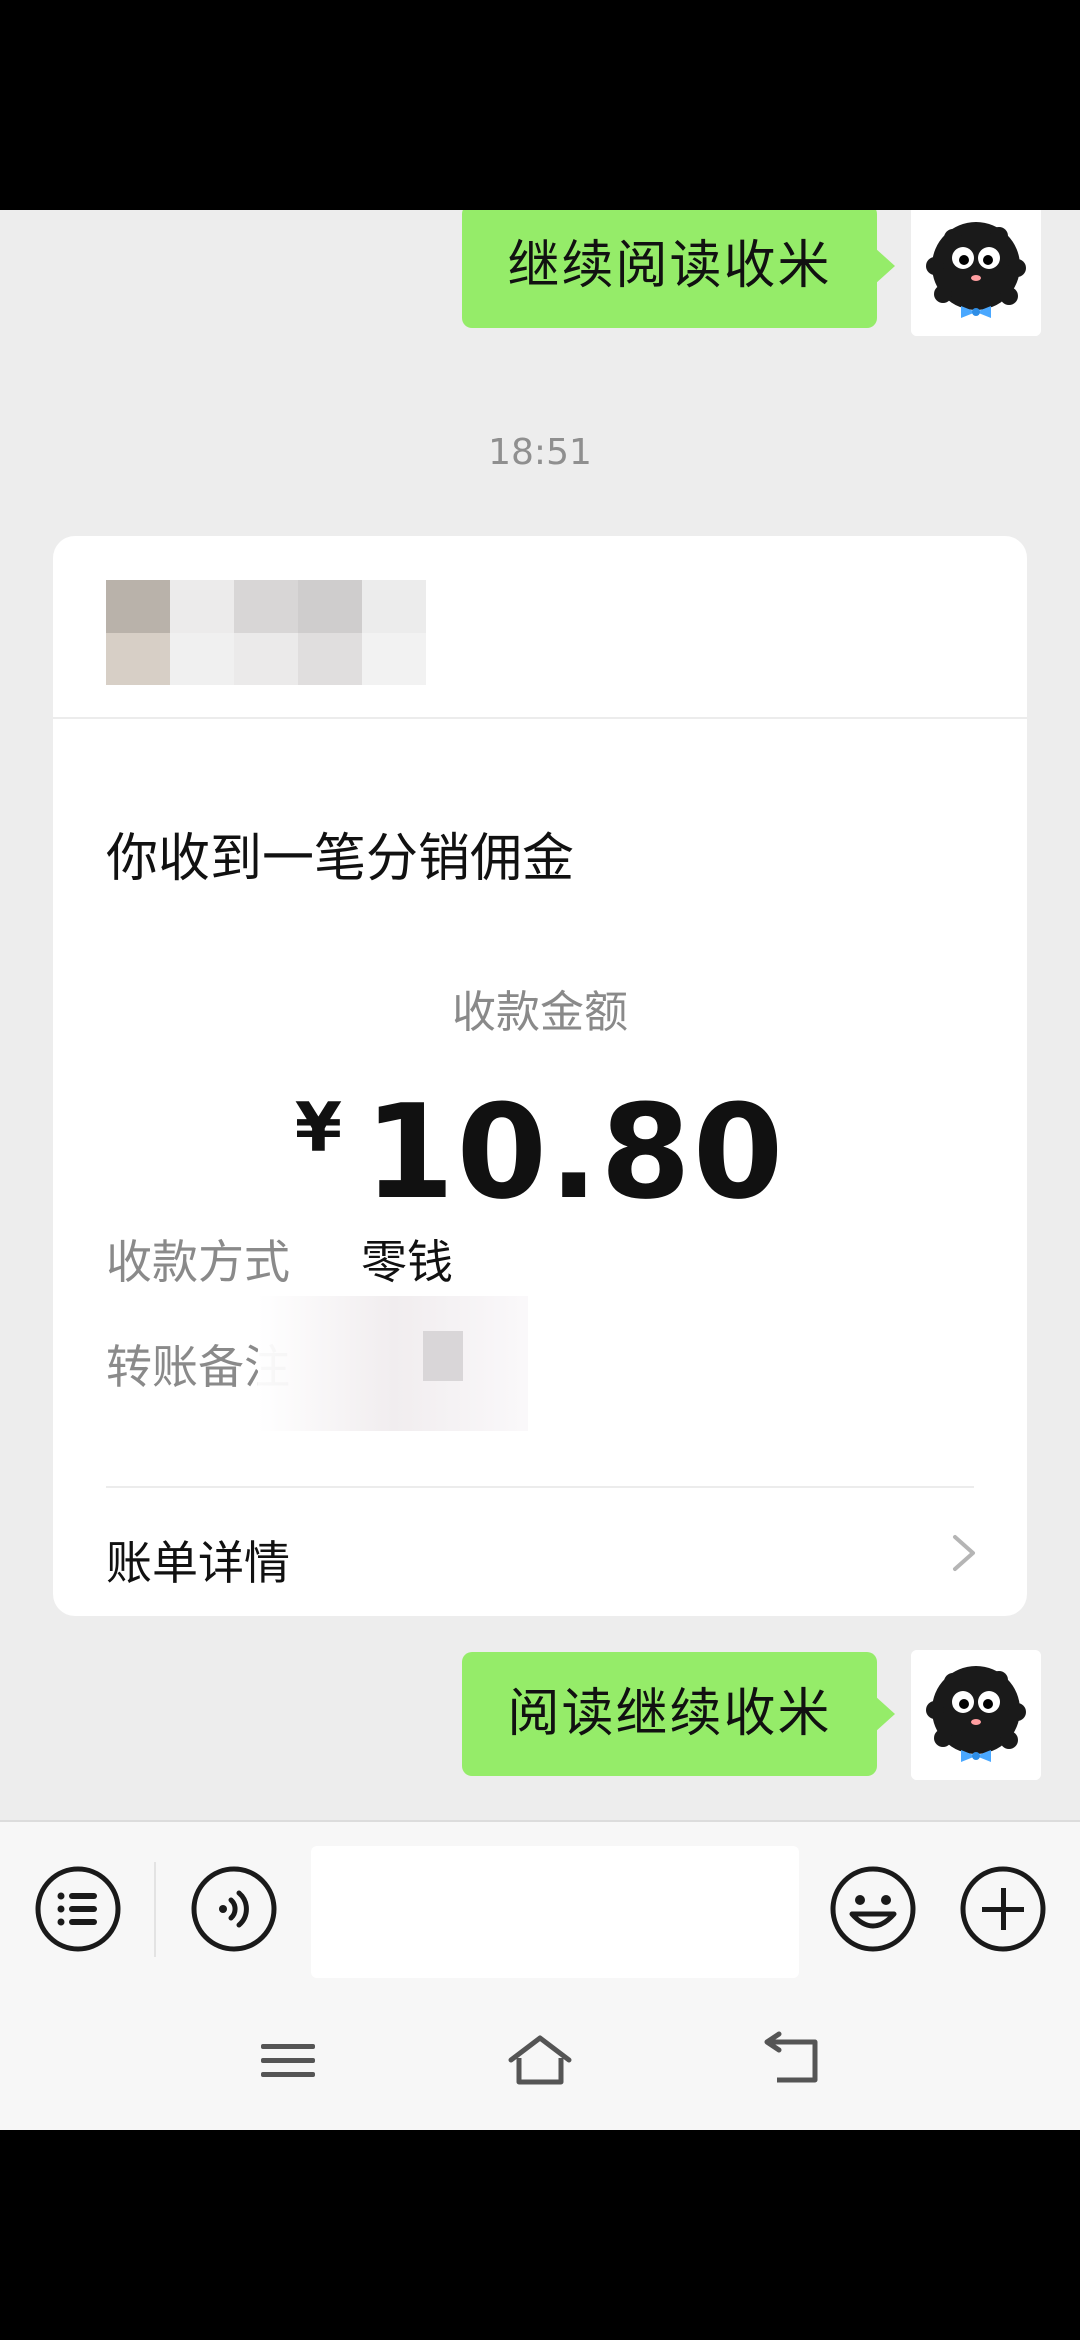  What do you see at coordinates (198, 1262) in the screenshot?
I see `payment-method-label: 收款方式` at bounding box center [198, 1262].